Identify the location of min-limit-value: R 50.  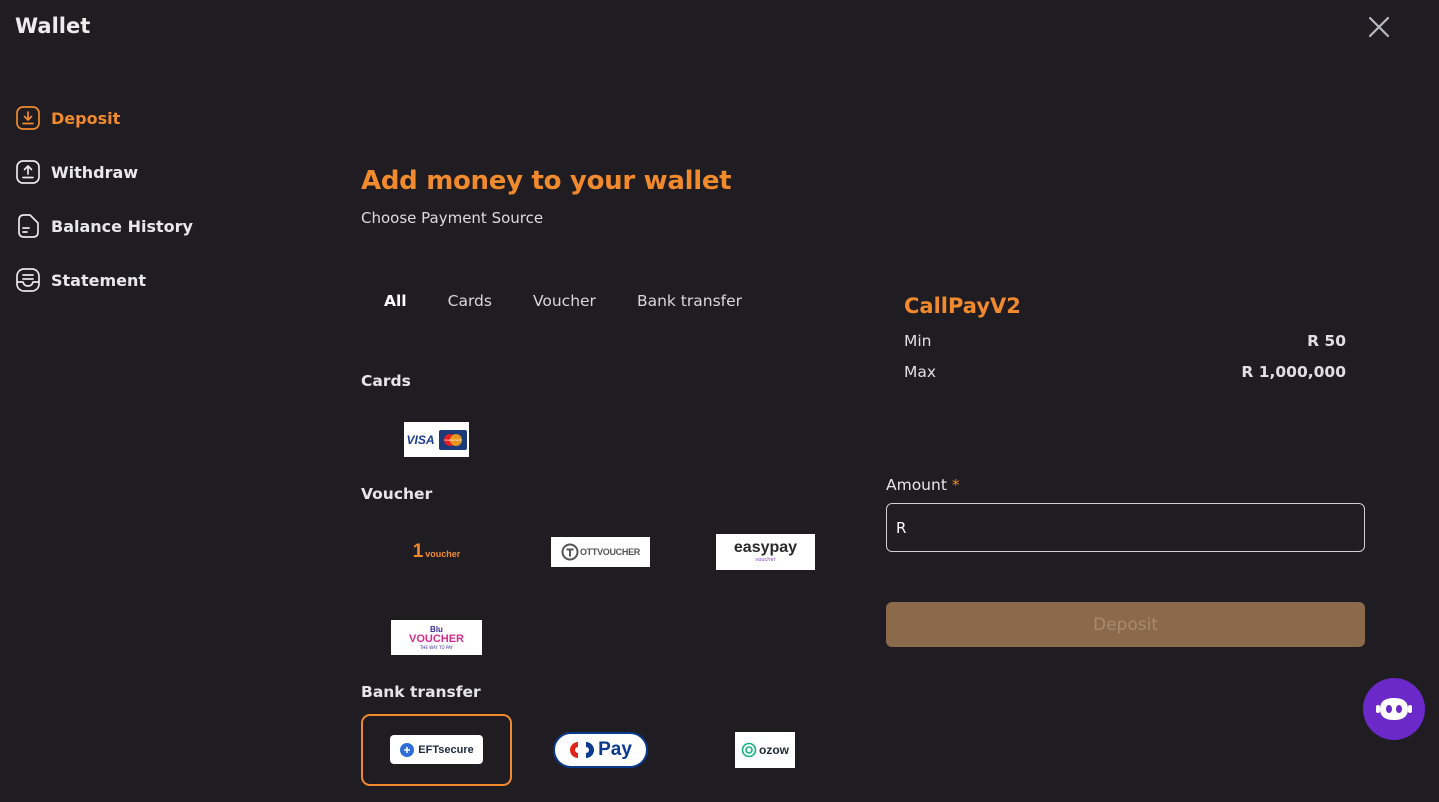
(1326, 341).